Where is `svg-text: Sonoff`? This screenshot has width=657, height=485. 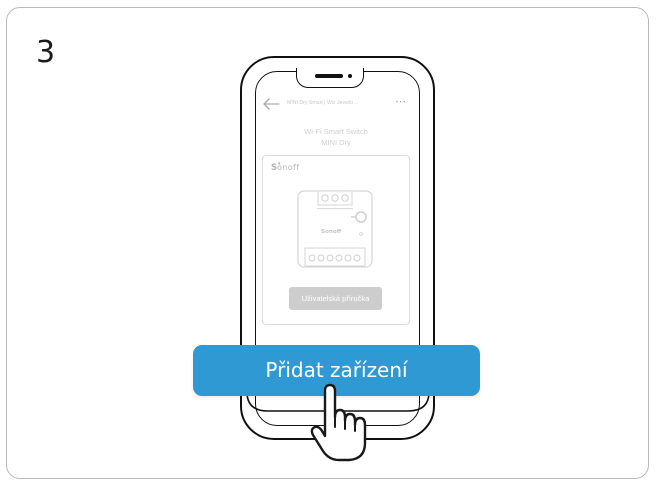
svg-text: Sonoff is located at coordinates (331, 232).